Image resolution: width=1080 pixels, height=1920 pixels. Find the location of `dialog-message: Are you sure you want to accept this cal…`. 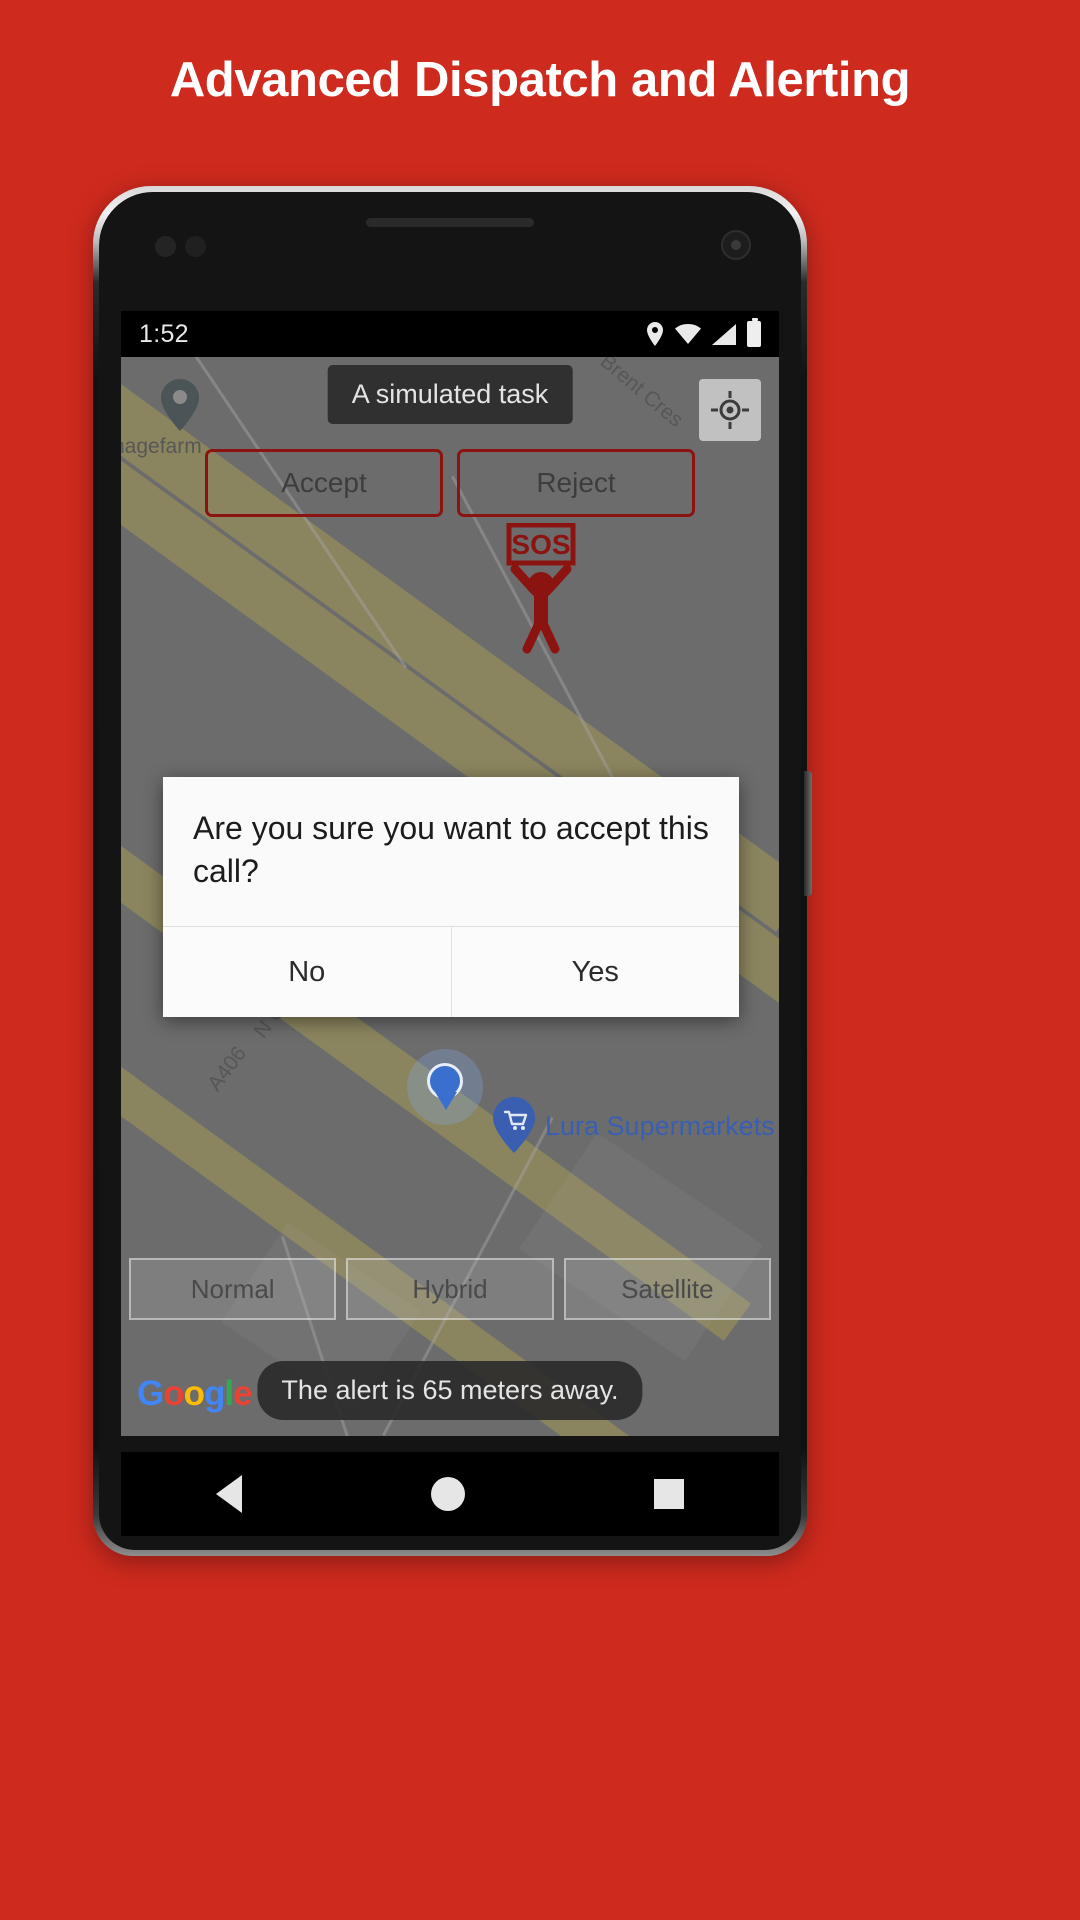

dialog-message: Are you sure you want to accept this cal… is located at coordinates (451, 849).